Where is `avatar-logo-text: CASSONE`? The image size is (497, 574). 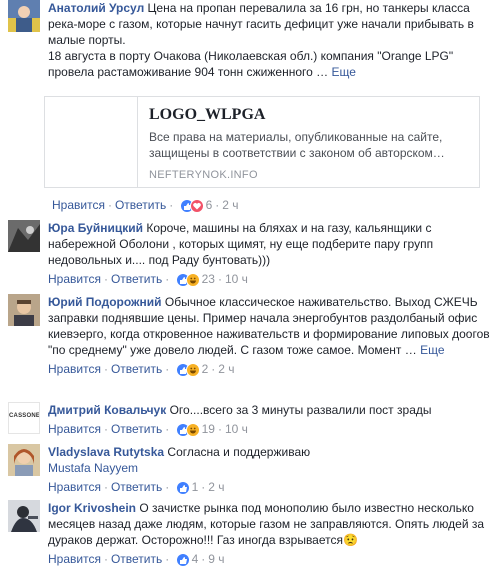
avatar-logo-text: CASSONE is located at coordinates (24, 416).